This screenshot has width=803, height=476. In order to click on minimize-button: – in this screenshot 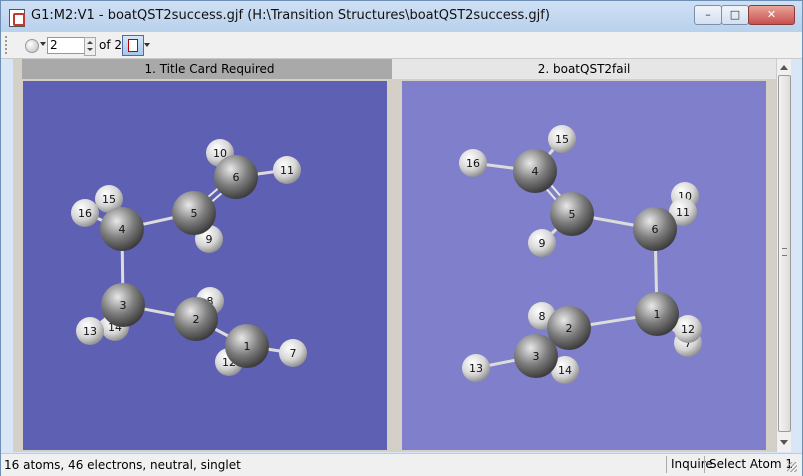, I will do `click(708, 15)`.